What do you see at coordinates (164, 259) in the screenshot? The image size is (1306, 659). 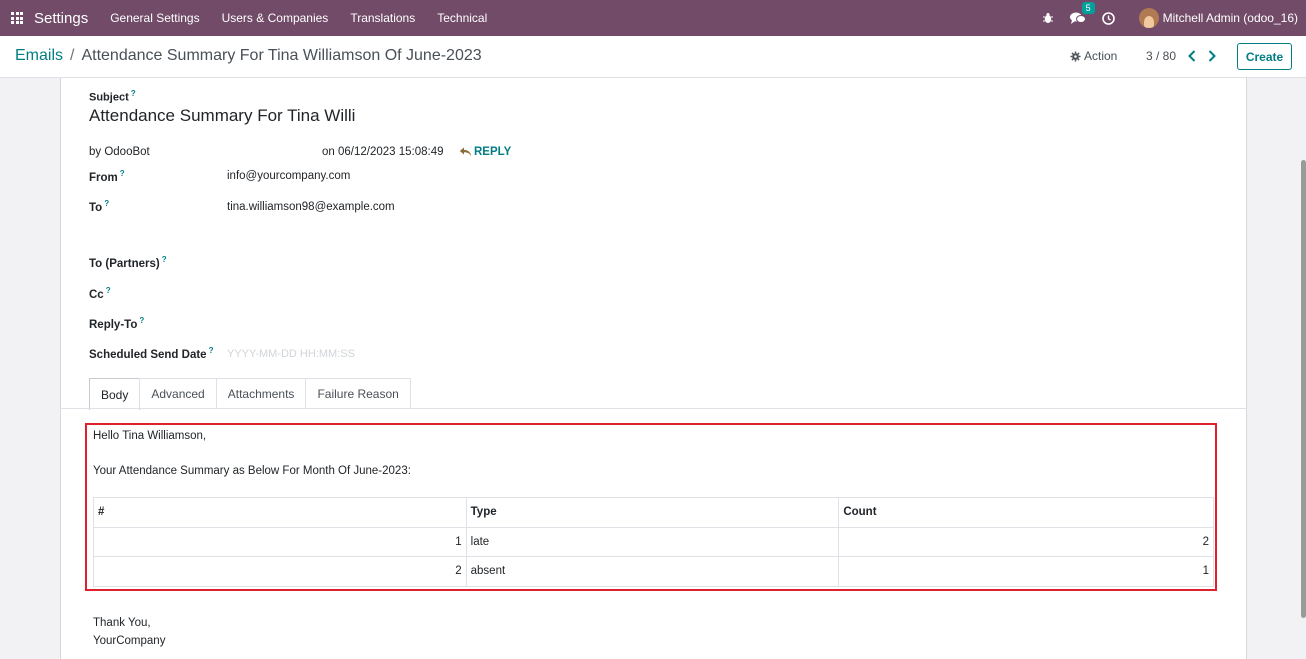 I see `to-partners-help-icon: ?` at bounding box center [164, 259].